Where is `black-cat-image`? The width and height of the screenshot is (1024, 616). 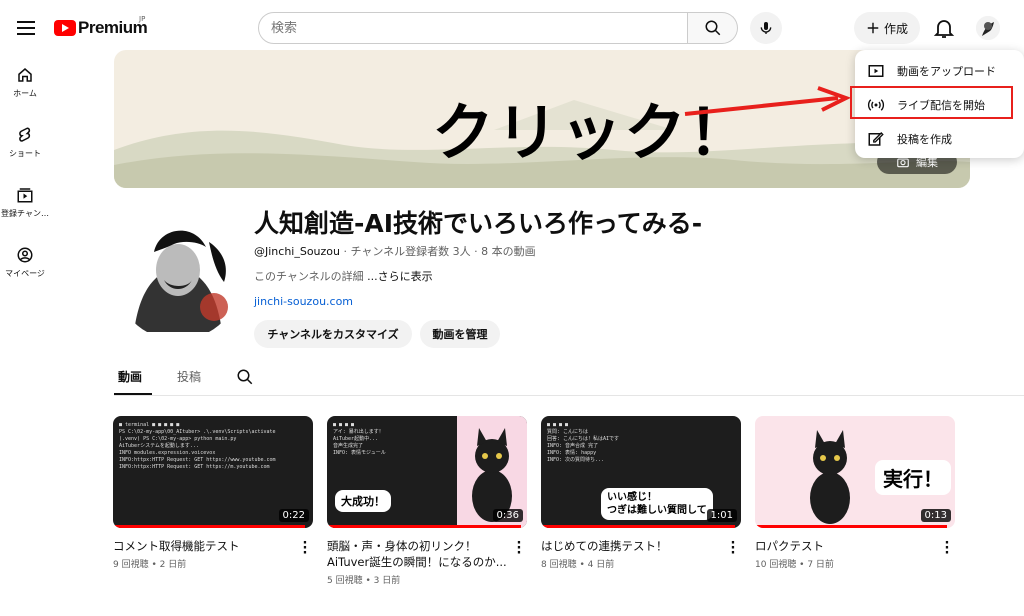
black-cat-image is located at coordinates (830, 477).